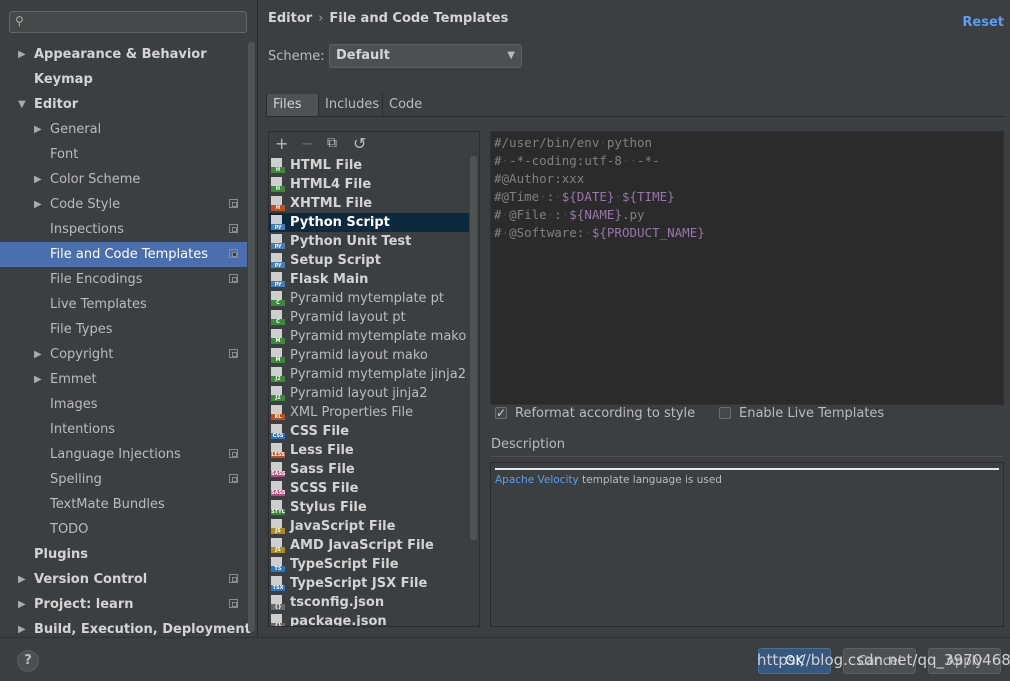 The image size is (1010, 681). I want to click on sidebar-item-label: Code Style, so click(85, 204).